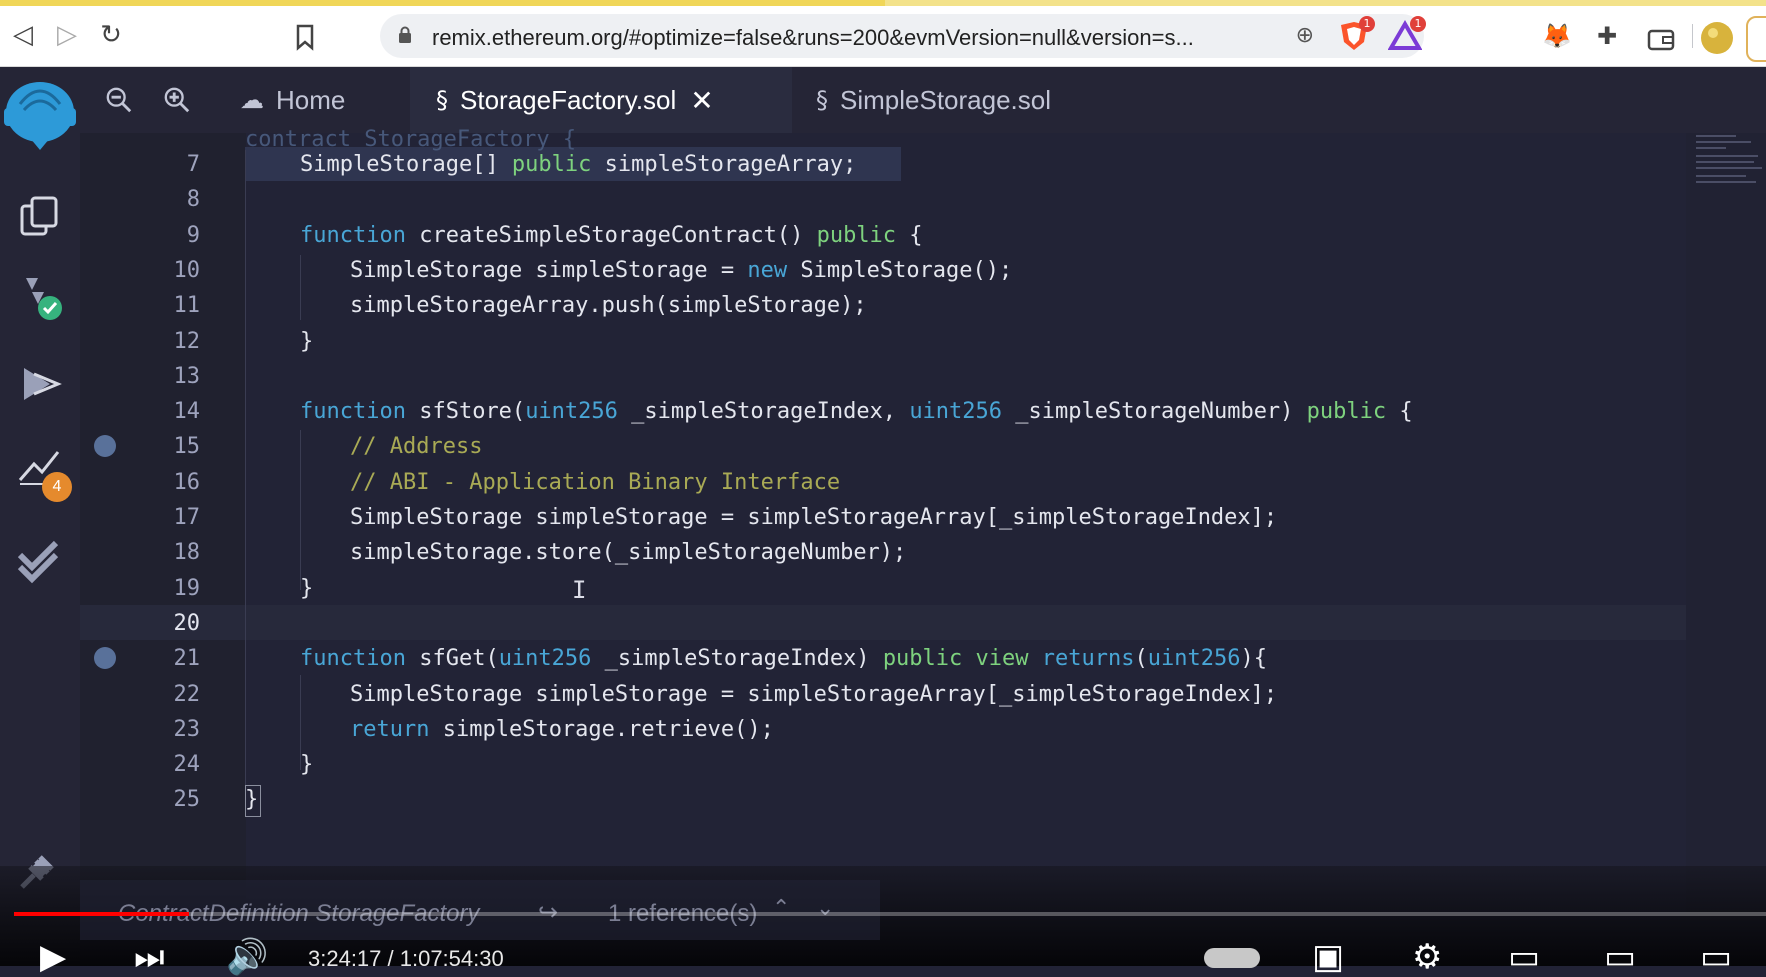 The width and height of the screenshot is (1766, 977). What do you see at coordinates (595, 482) in the screenshot?
I see `code-line: // ABI - Application Binary Interface` at bounding box center [595, 482].